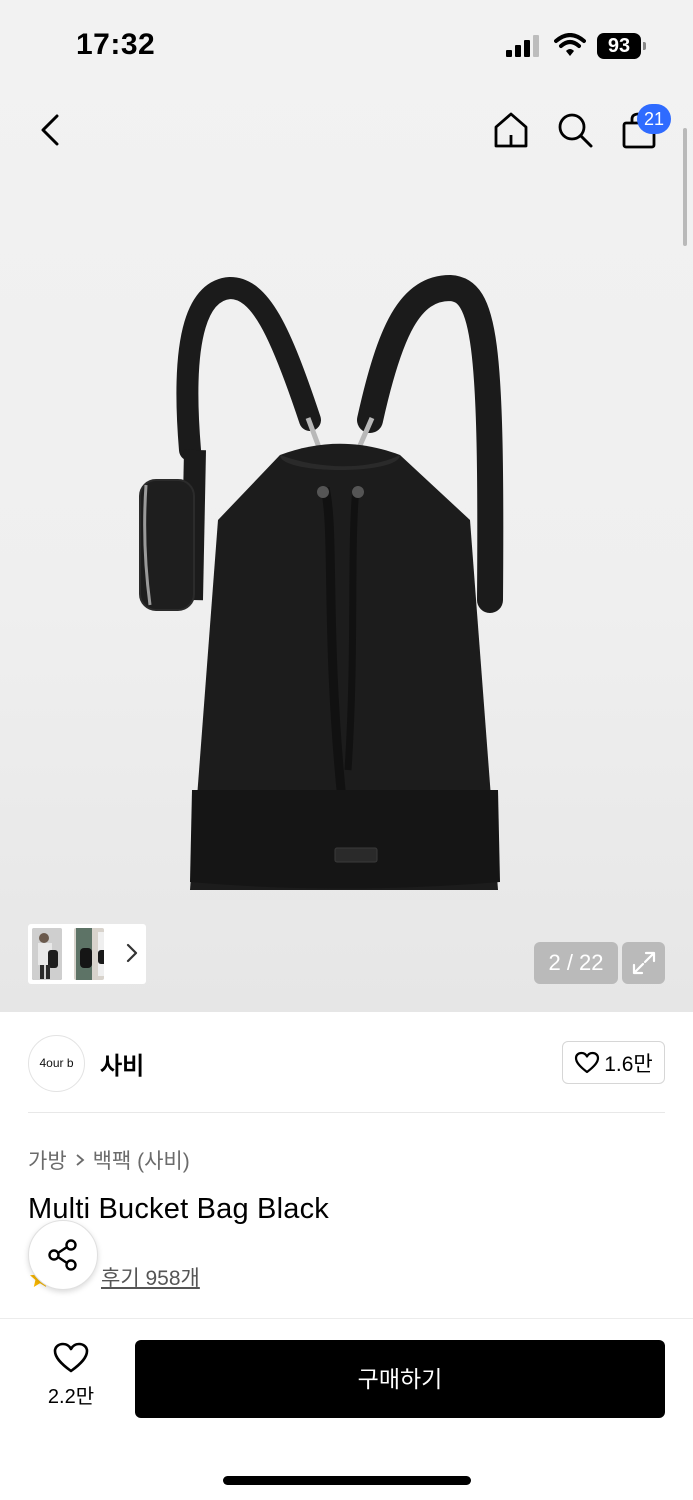  I want to click on share-button, so click(63, 1255).